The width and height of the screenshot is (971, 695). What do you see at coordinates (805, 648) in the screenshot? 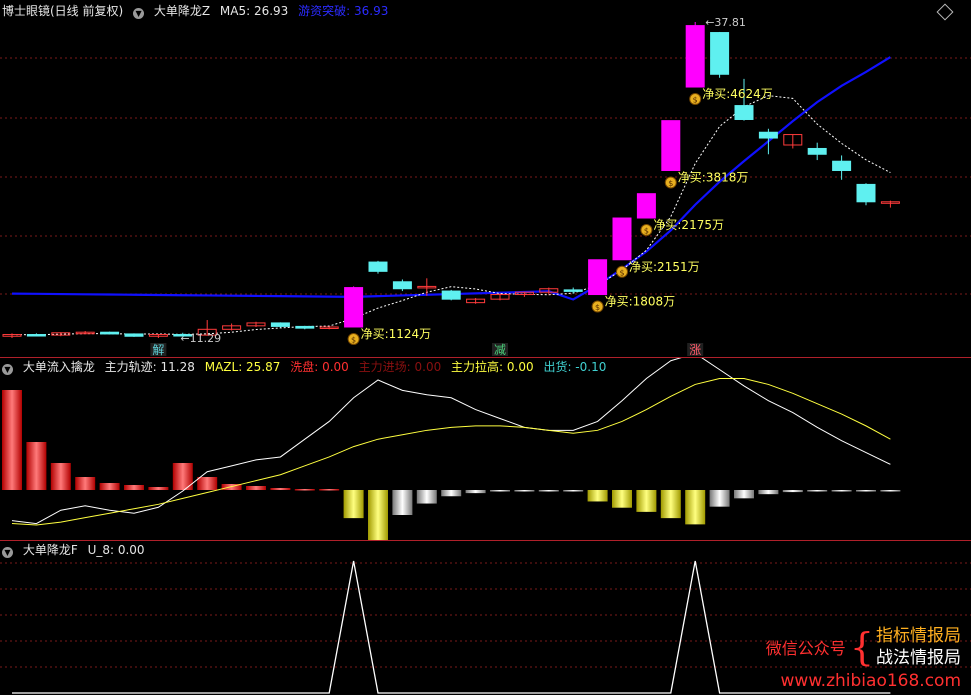
I see `wechat-label: 微信公众号` at bounding box center [805, 648].